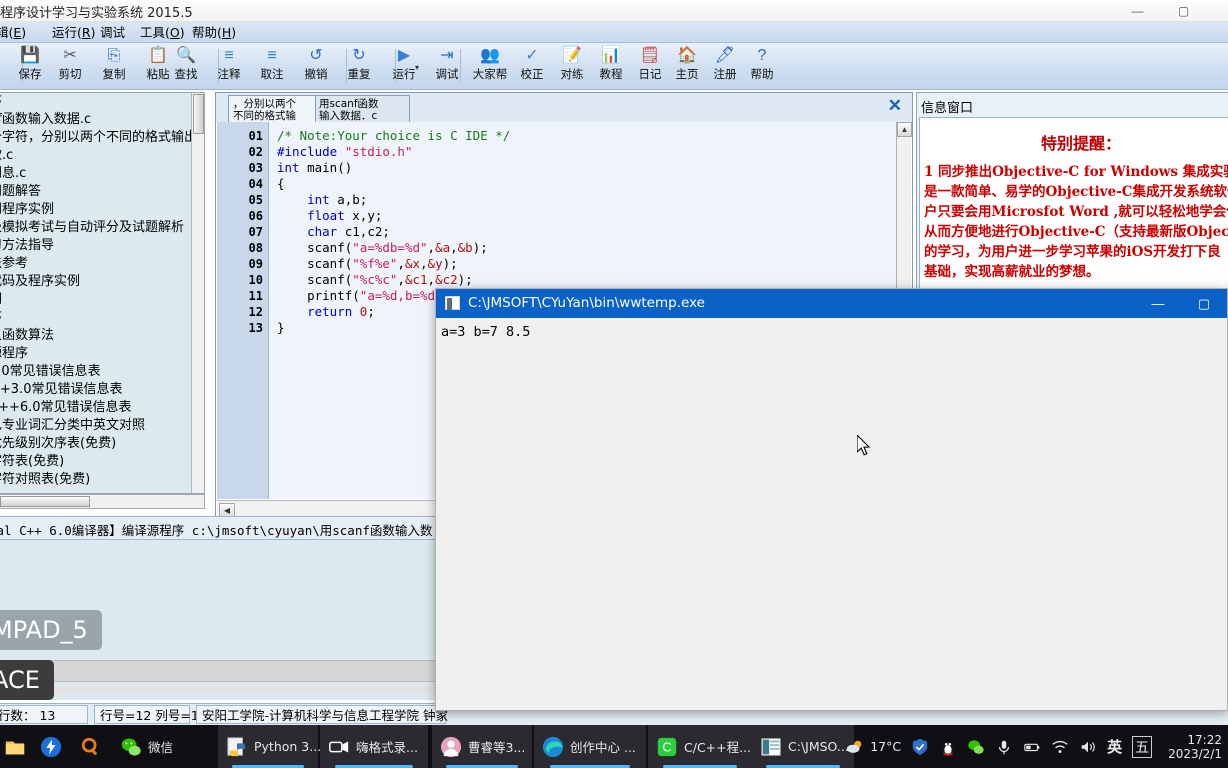  I want to click on toolbar-practice-button: 📝 对练, so click(572, 66).